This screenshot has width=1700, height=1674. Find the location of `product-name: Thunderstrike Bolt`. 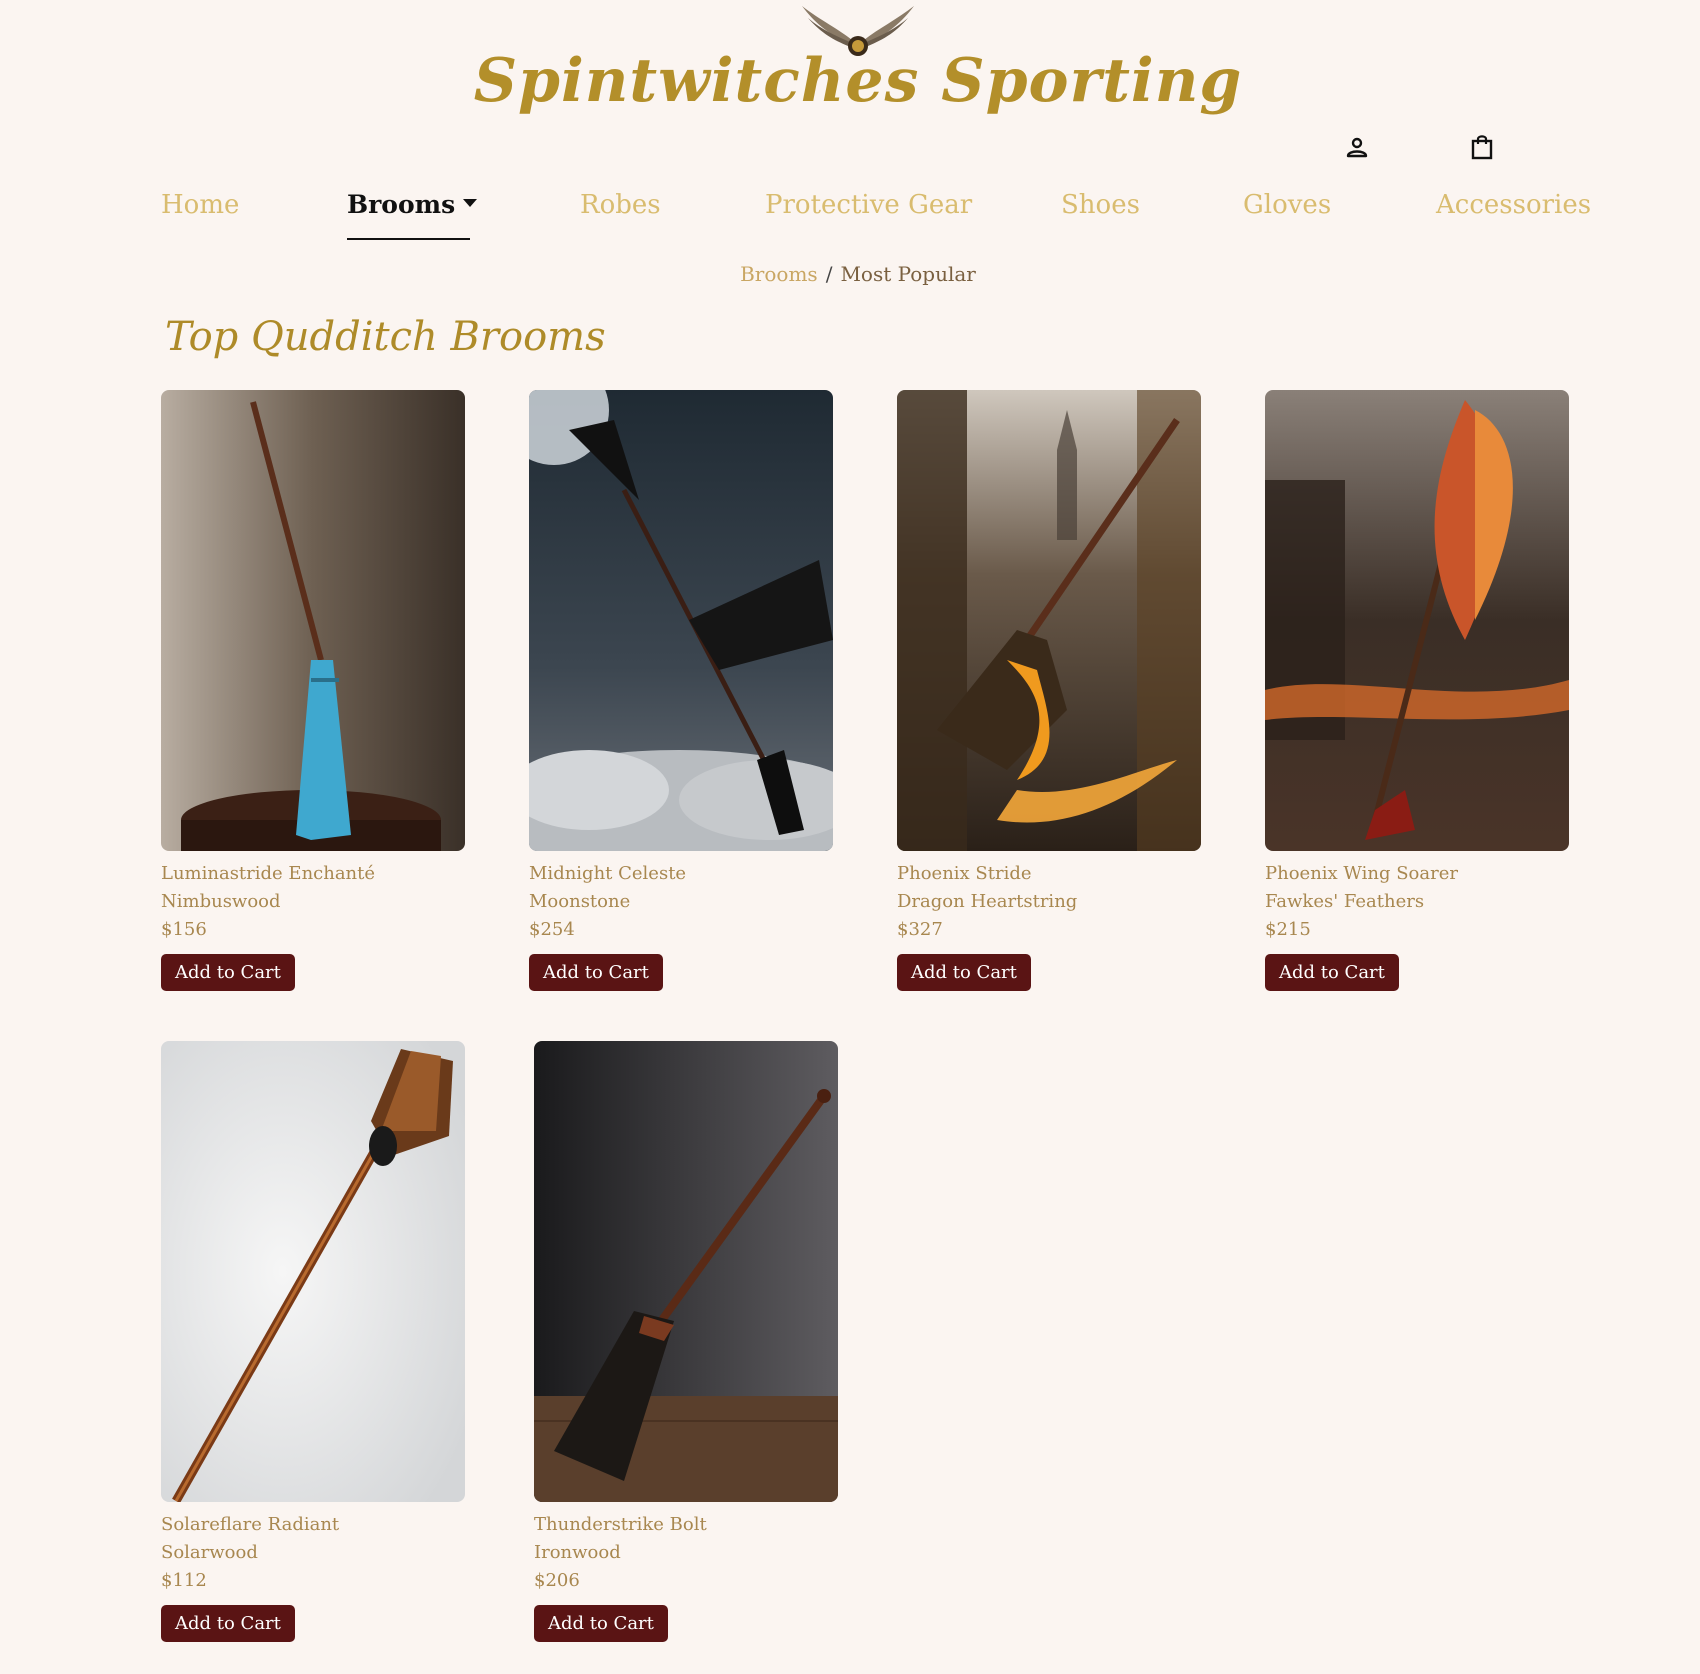

product-name: Thunderstrike Bolt is located at coordinates (694, 1525).